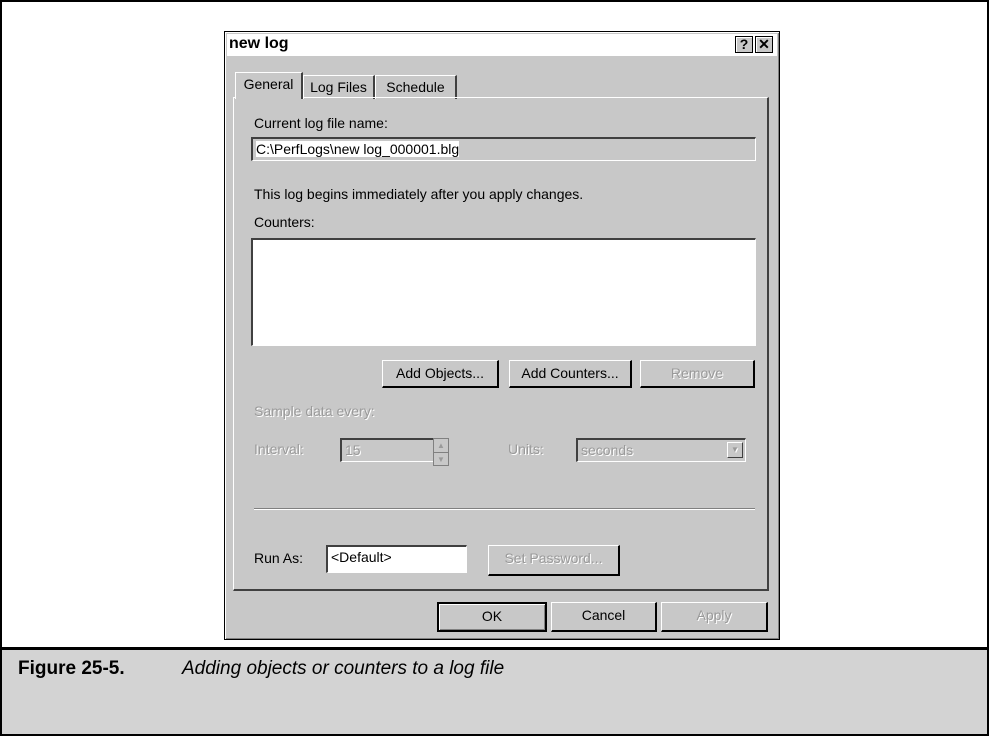  What do you see at coordinates (441, 445) in the screenshot?
I see `spin-up-icon: ▲` at bounding box center [441, 445].